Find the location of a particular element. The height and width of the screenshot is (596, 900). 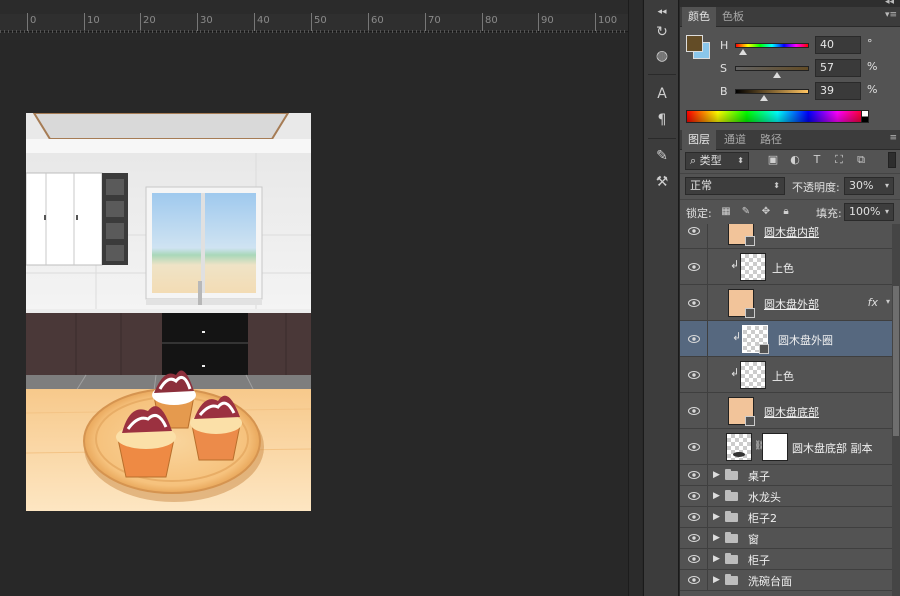

tab-color: 颜色 is located at coordinates (699, 17).